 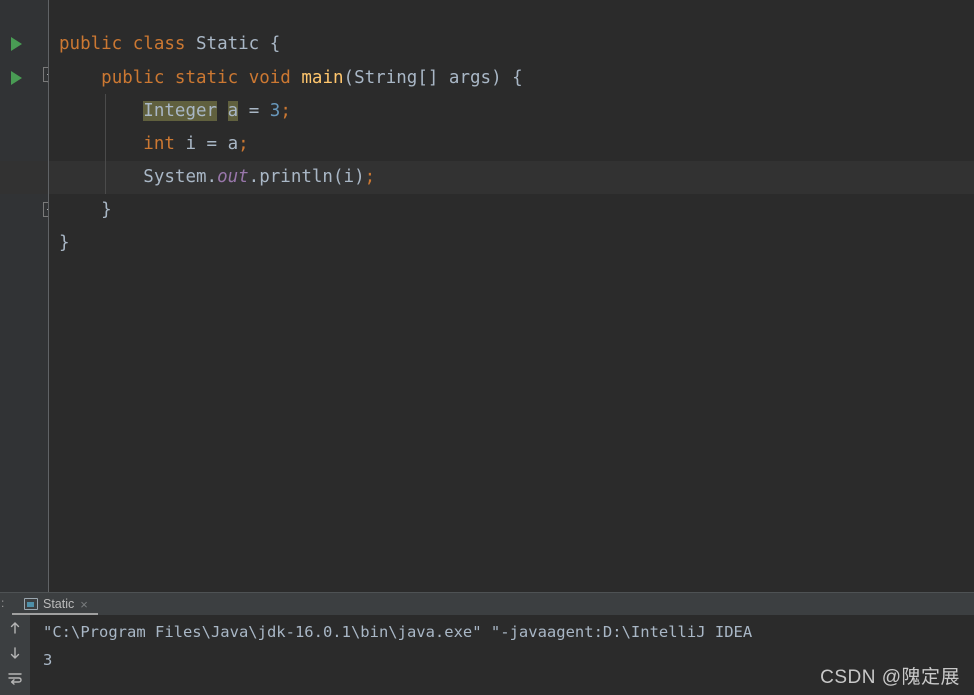 I want to click on code-line-4: int i = a;, so click(x=154, y=144).